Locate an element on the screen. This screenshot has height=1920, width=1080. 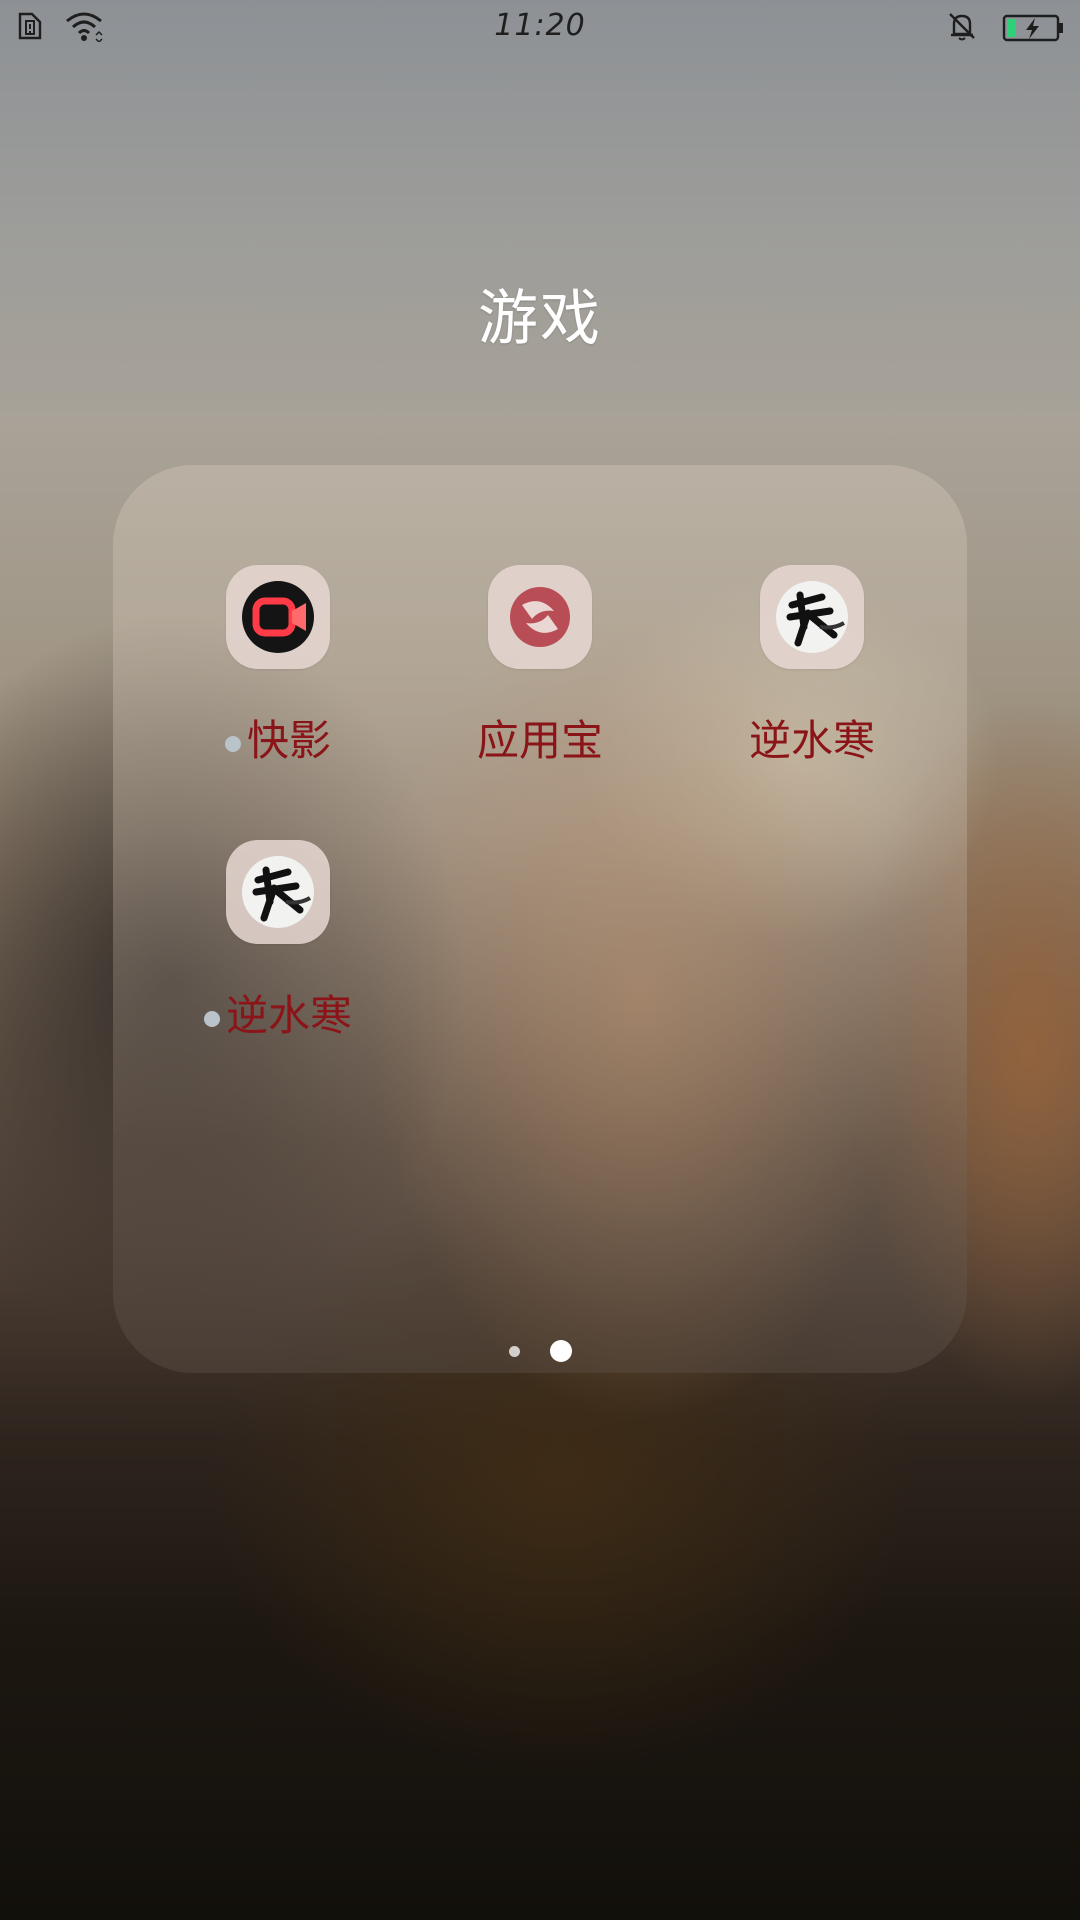
battery-charging-icon is located at coordinates (1033, 28).